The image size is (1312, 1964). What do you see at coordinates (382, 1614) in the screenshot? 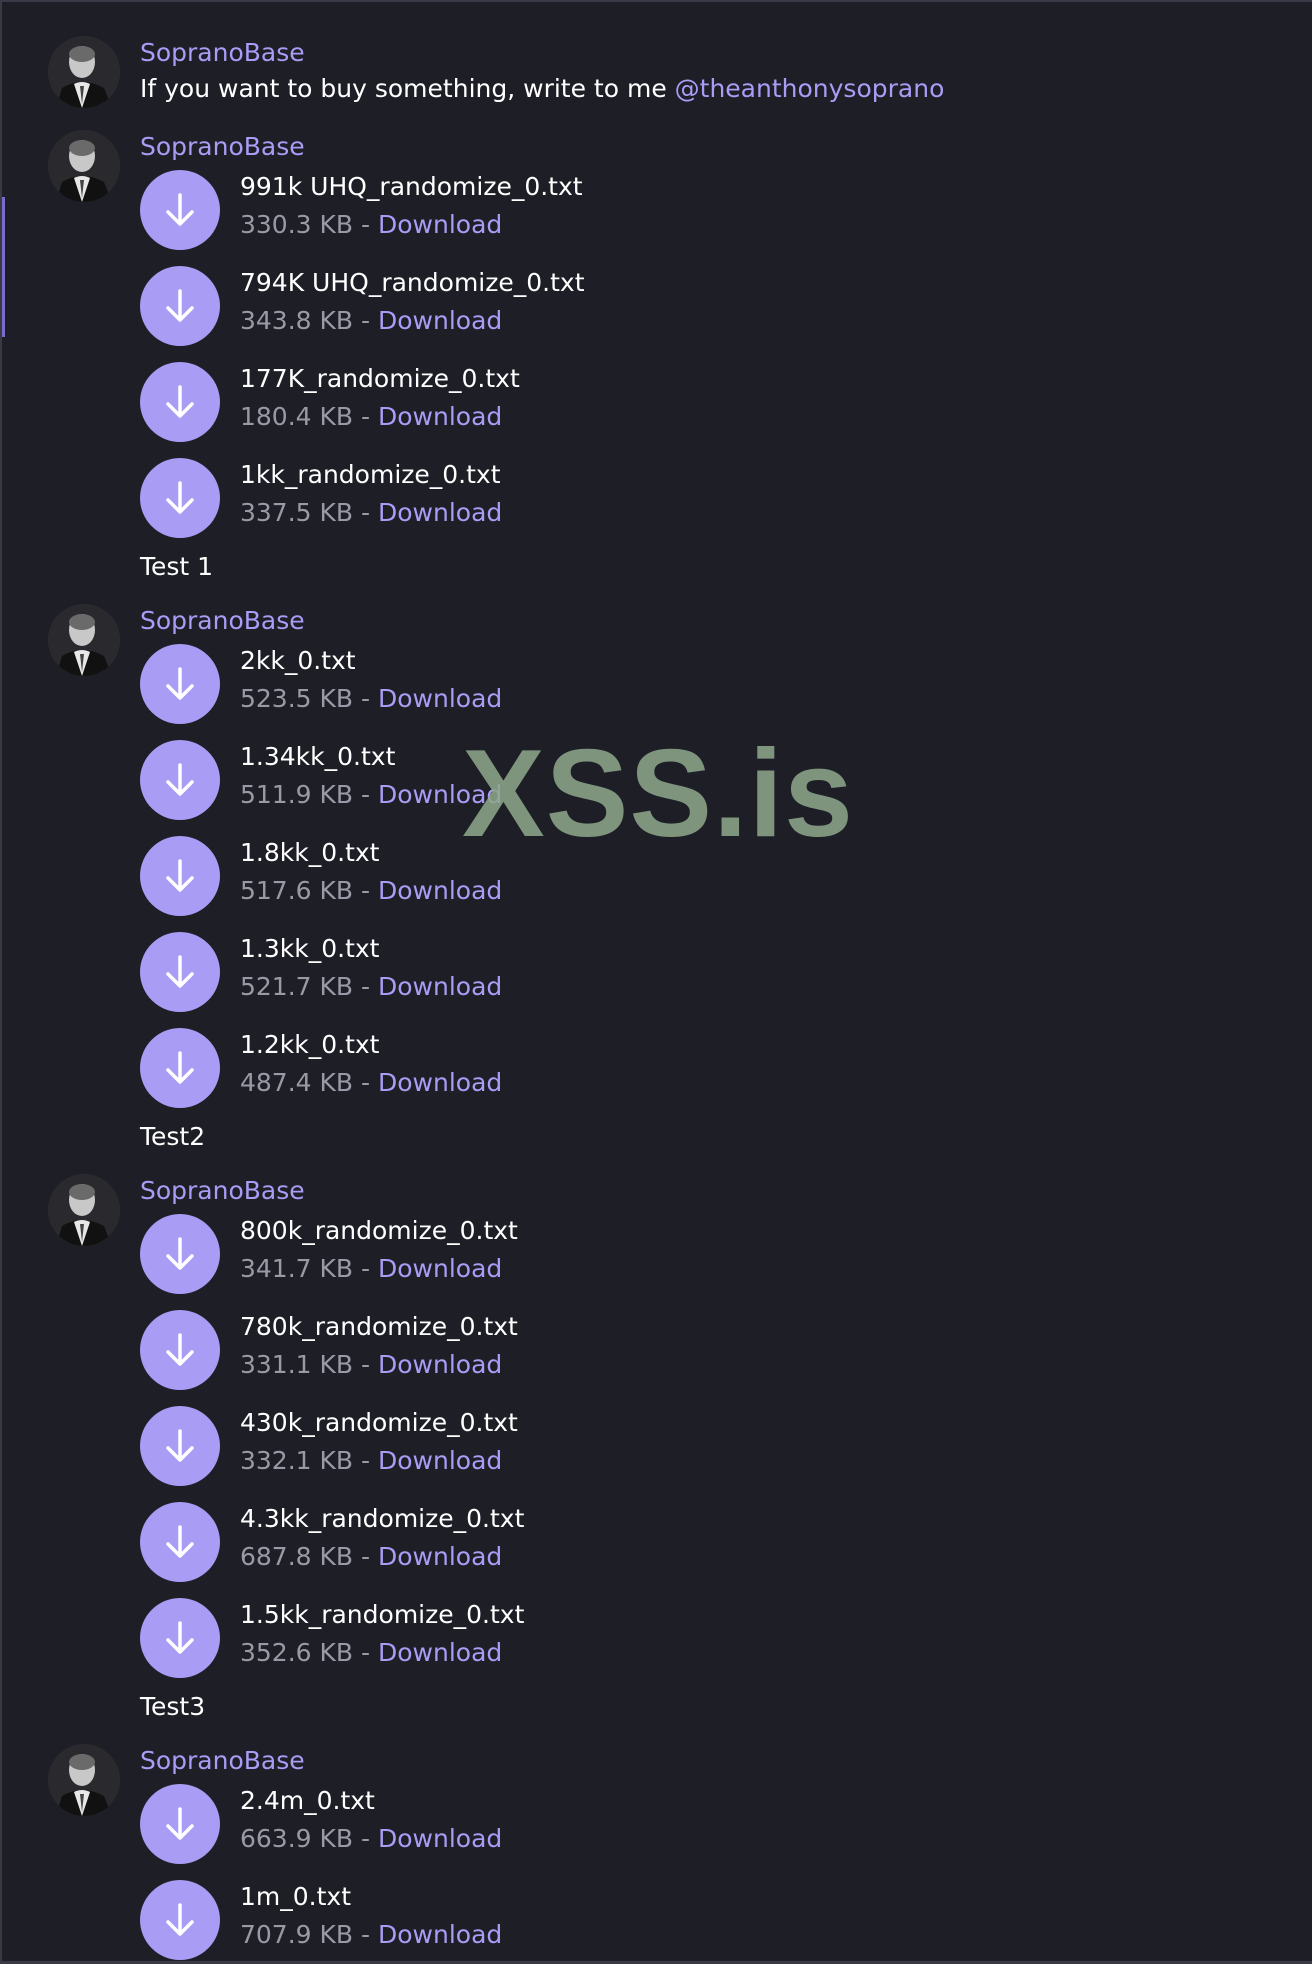
I see `file-name: 1.5kk_randomize_0.txt` at bounding box center [382, 1614].